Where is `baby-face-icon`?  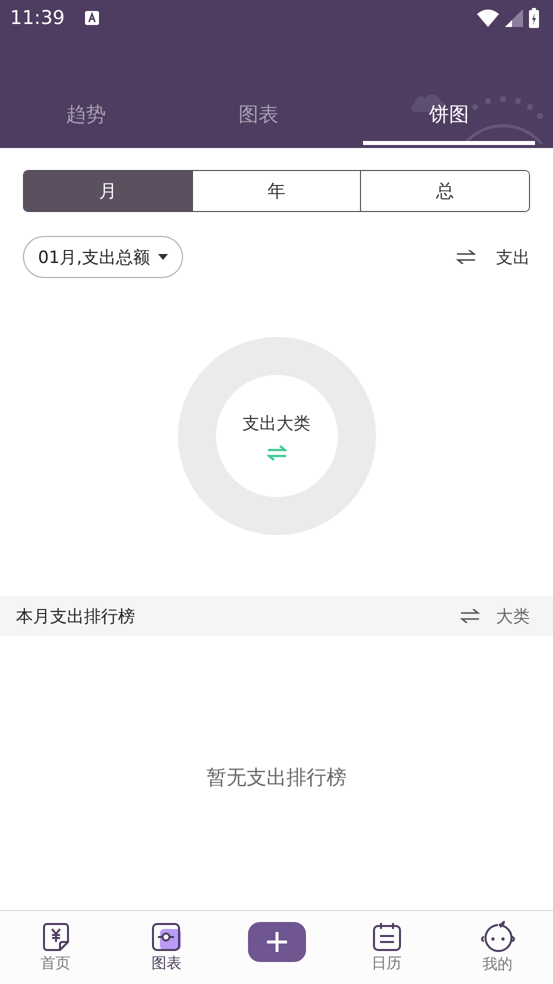
baby-face-icon is located at coordinates (497, 937).